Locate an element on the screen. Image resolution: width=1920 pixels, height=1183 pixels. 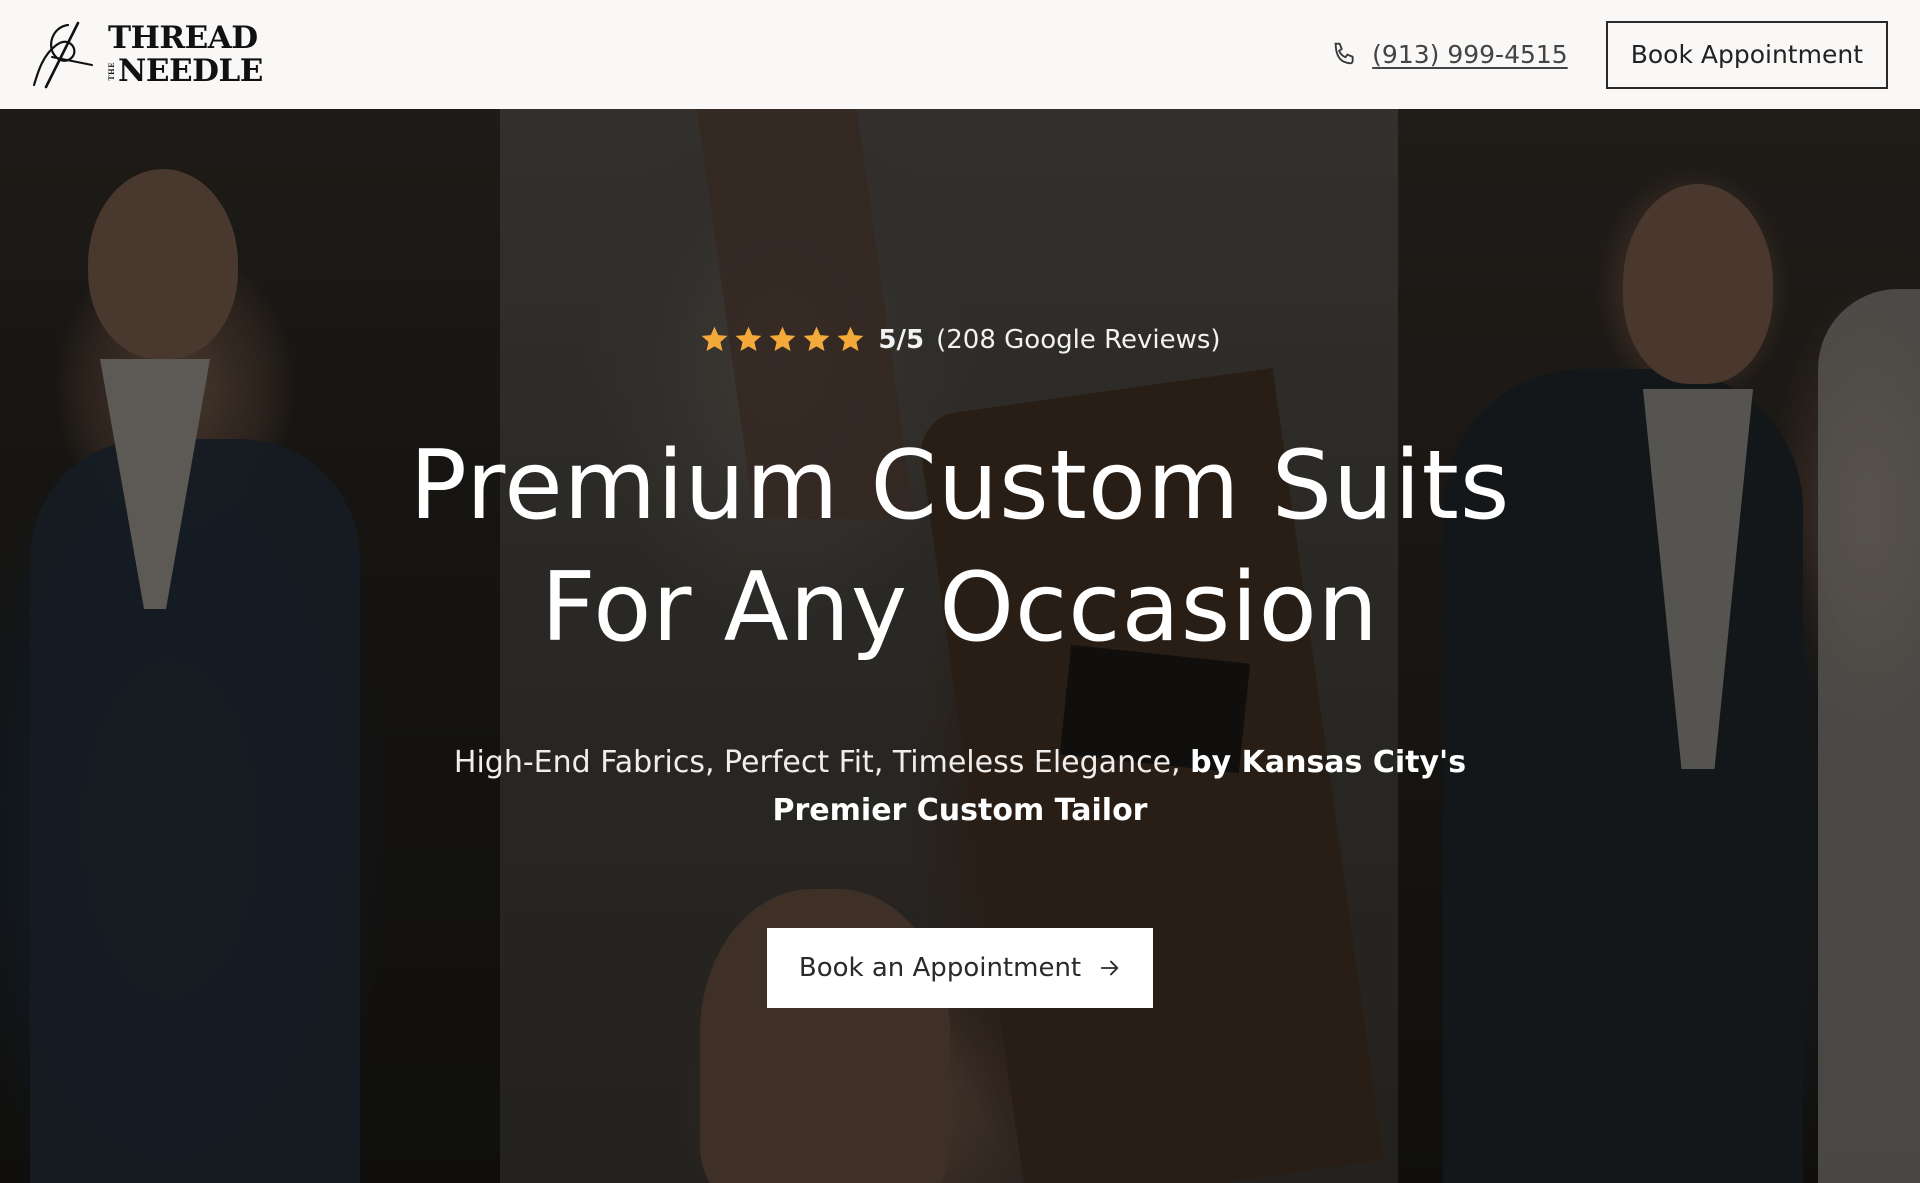
book-an-appointment-button: Book an Appointment is located at coordinates (960, 968).